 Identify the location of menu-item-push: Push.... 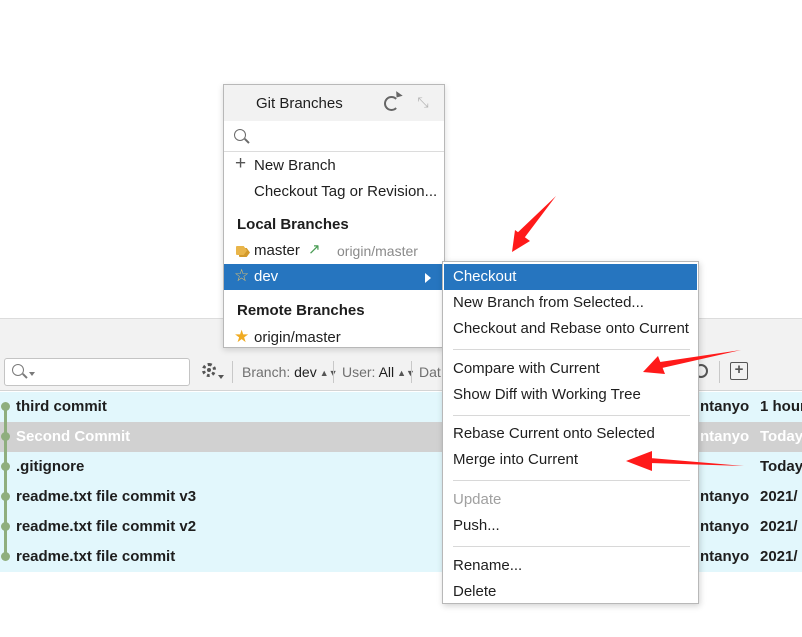
(570, 526).